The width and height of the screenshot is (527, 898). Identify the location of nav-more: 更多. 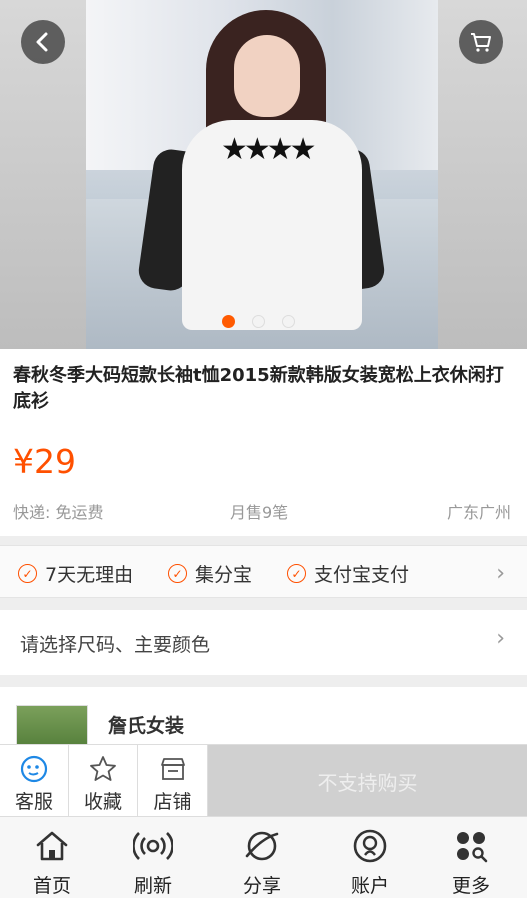
(471, 862).